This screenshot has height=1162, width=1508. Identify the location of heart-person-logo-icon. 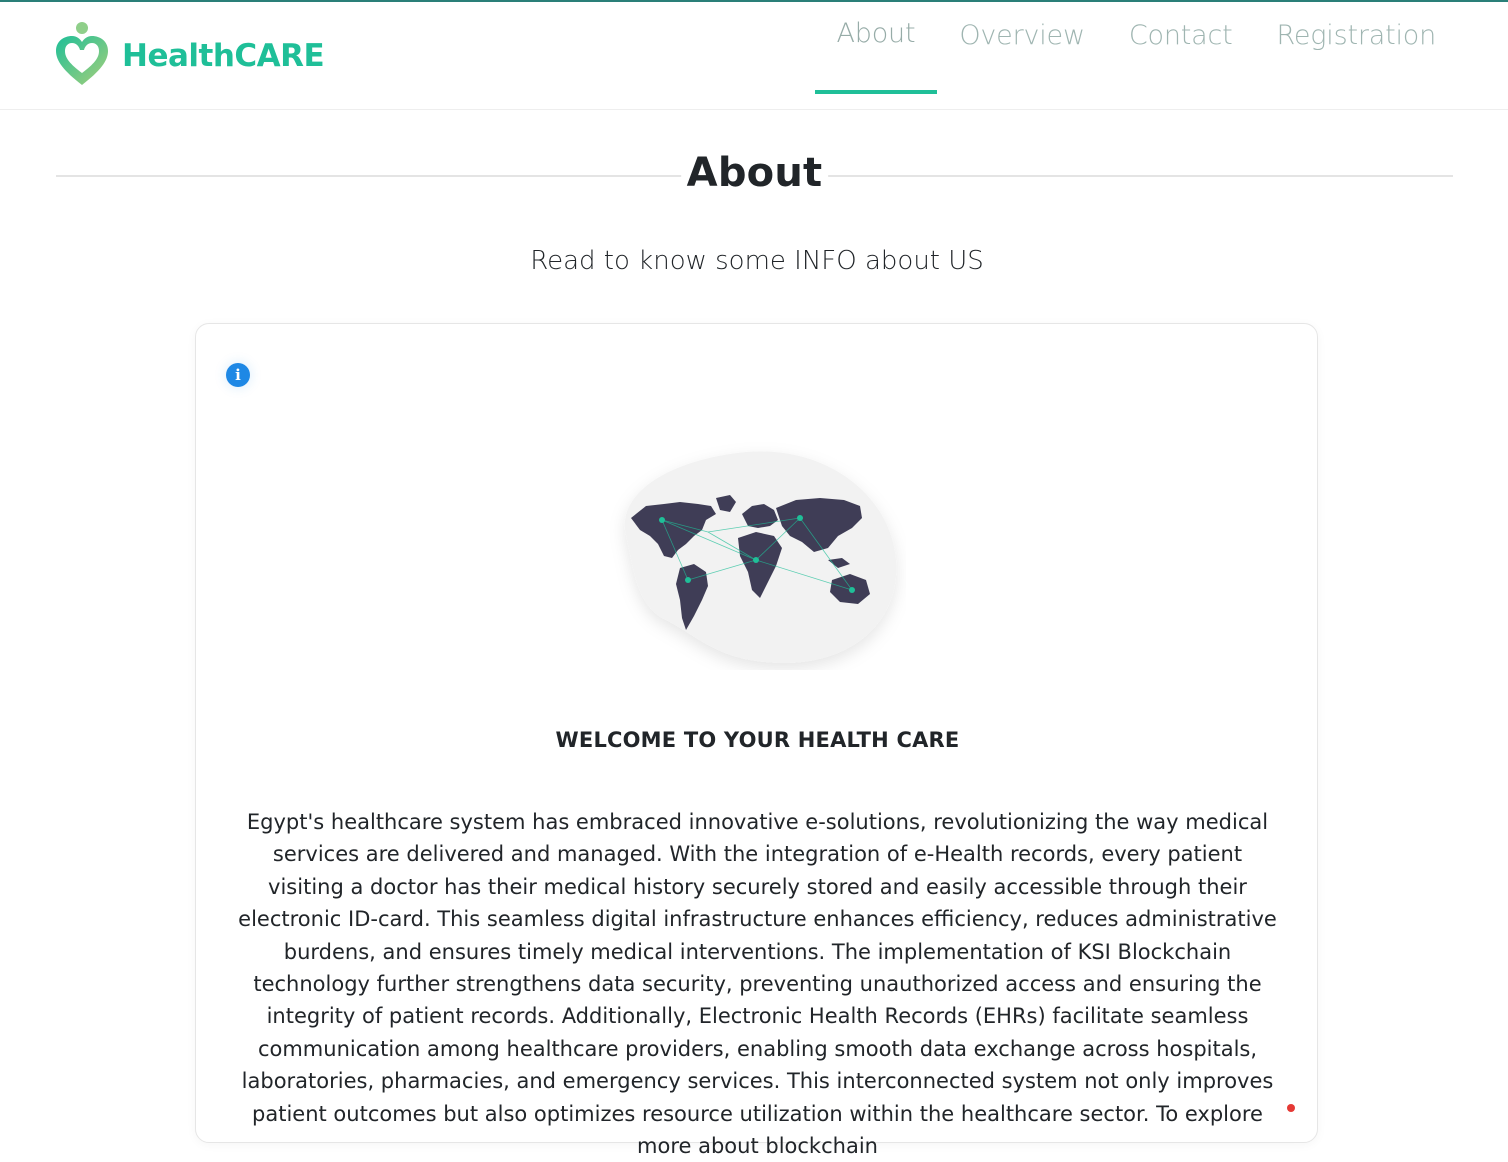
(82, 53).